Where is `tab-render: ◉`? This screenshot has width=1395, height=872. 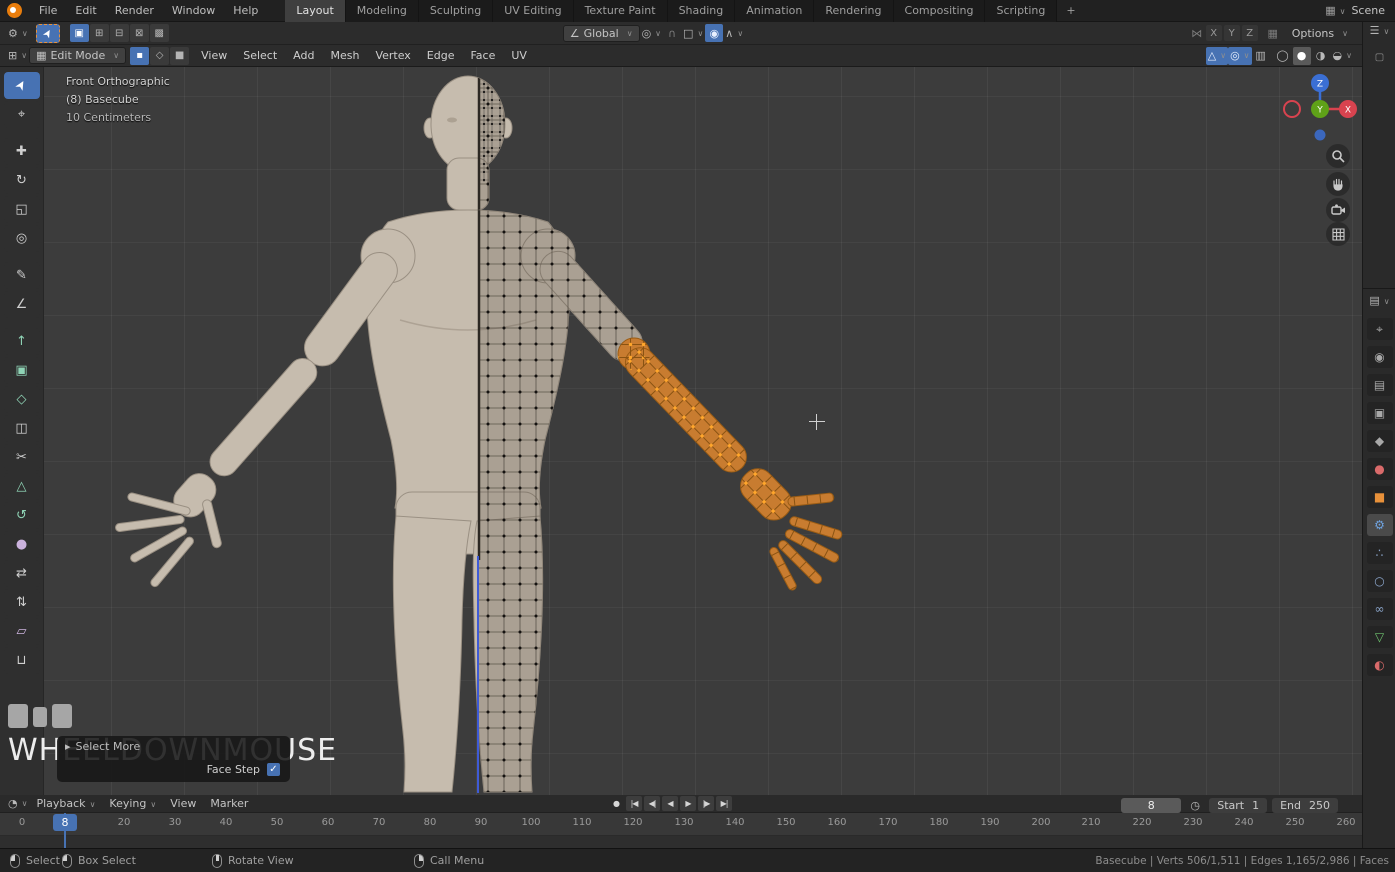 tab-render: ◉ is located at coordinates (1379, 357).